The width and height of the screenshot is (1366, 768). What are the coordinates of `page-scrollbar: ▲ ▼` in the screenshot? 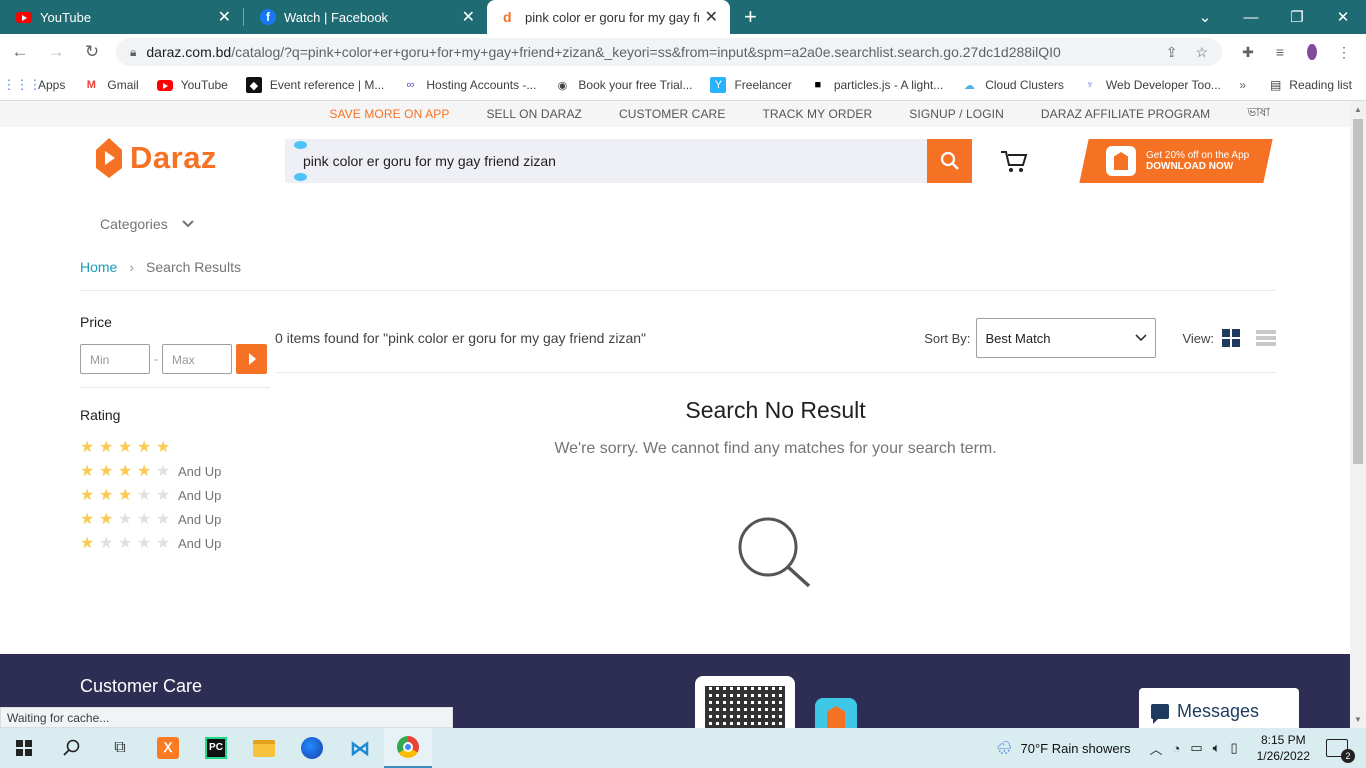 It's located at (1358, 414).